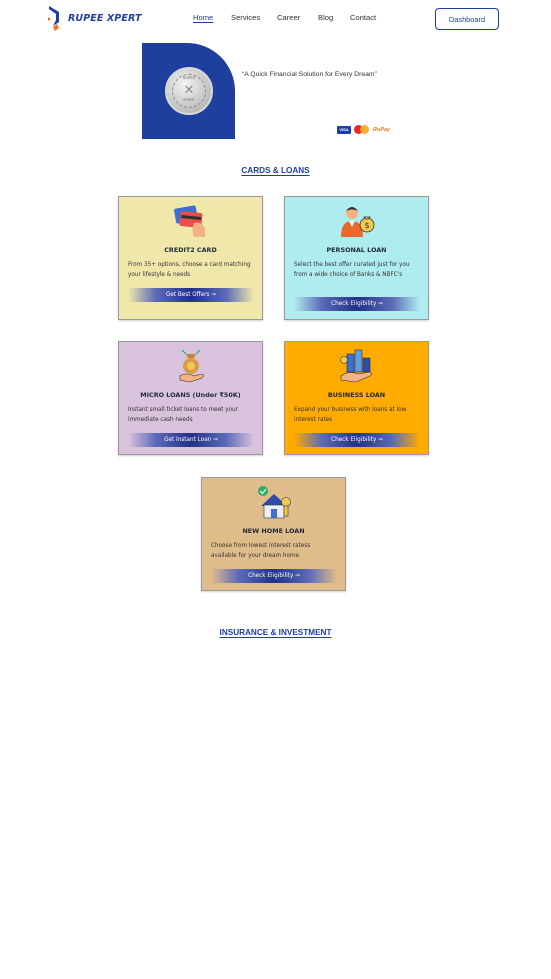 The height and width of the screenshot is (979, 551). I want to click on nav-services: Services, so click(254, 17).